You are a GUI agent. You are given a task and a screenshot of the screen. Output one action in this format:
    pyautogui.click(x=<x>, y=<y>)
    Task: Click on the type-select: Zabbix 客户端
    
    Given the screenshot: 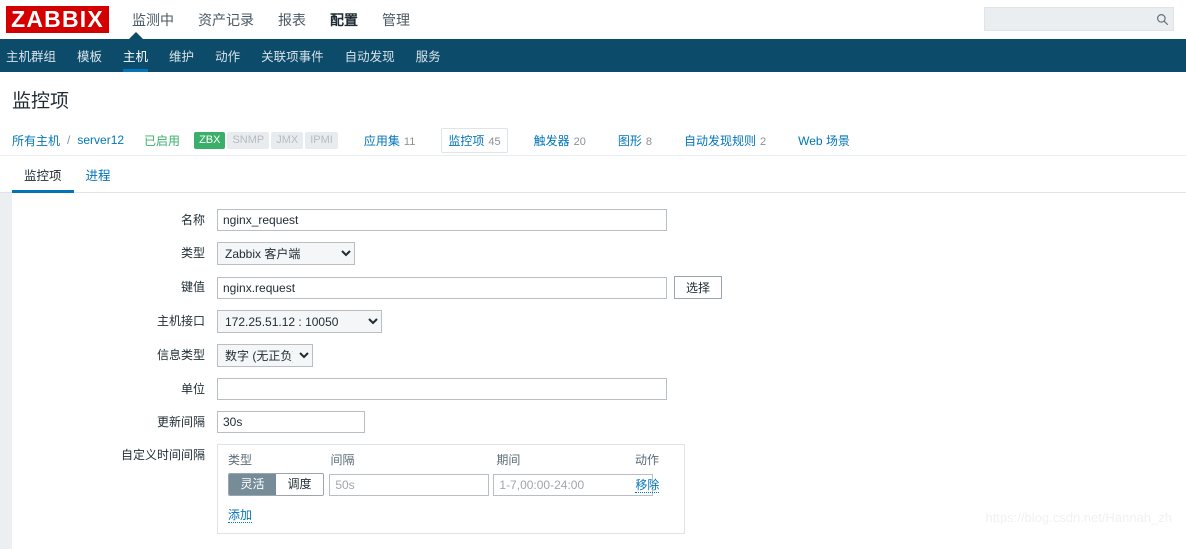 What is the action you would take?
    pyautogui.click(x=286, y=253)
    